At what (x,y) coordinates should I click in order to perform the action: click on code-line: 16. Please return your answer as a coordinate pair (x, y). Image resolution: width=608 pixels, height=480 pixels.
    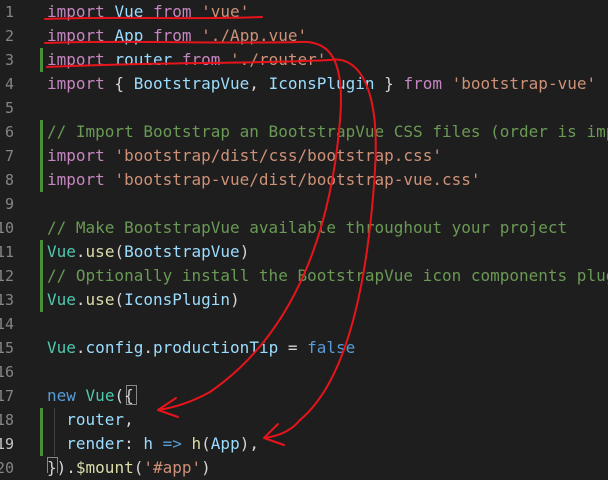
    Looking at the image, I should click on (304, 372).